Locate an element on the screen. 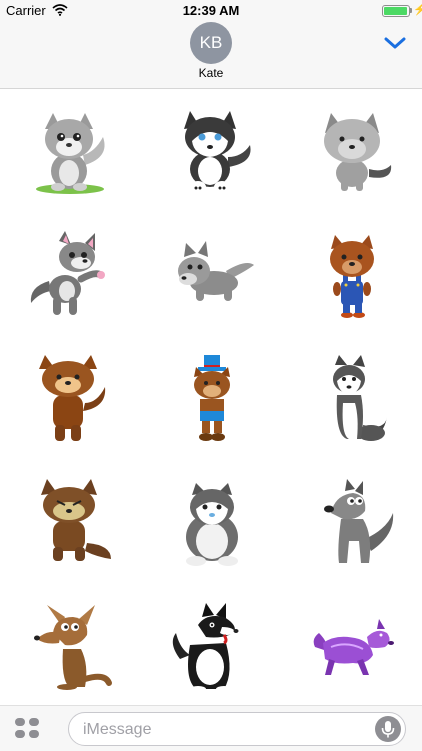 The width and height of the screenshot is (422, 751). wolf-with-top-hat-sticker is located at coordinates (211, 399).